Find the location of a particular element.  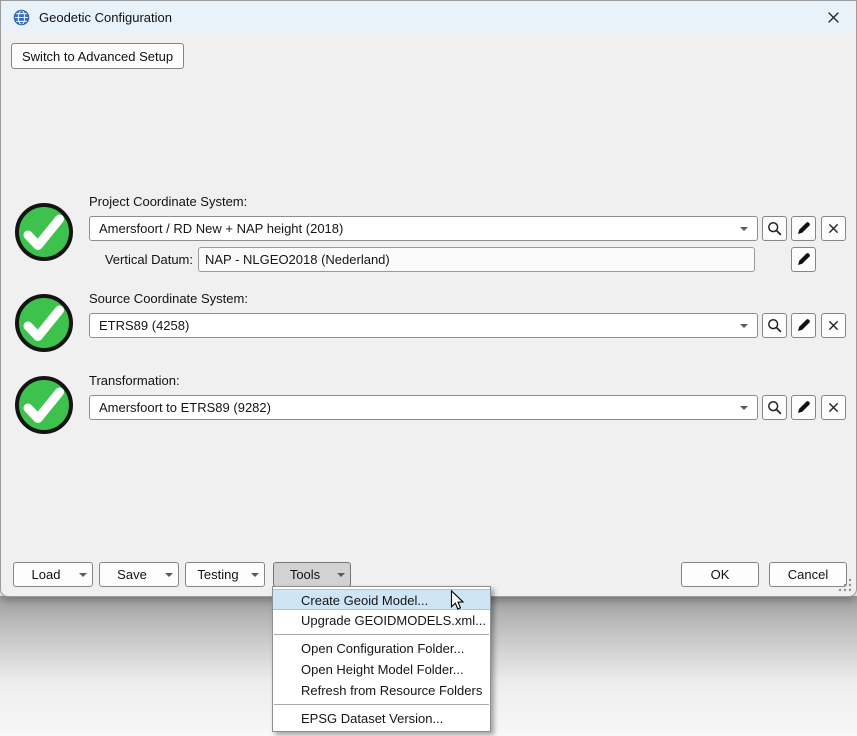

edit-button-source is located at coordinates (803, 325).